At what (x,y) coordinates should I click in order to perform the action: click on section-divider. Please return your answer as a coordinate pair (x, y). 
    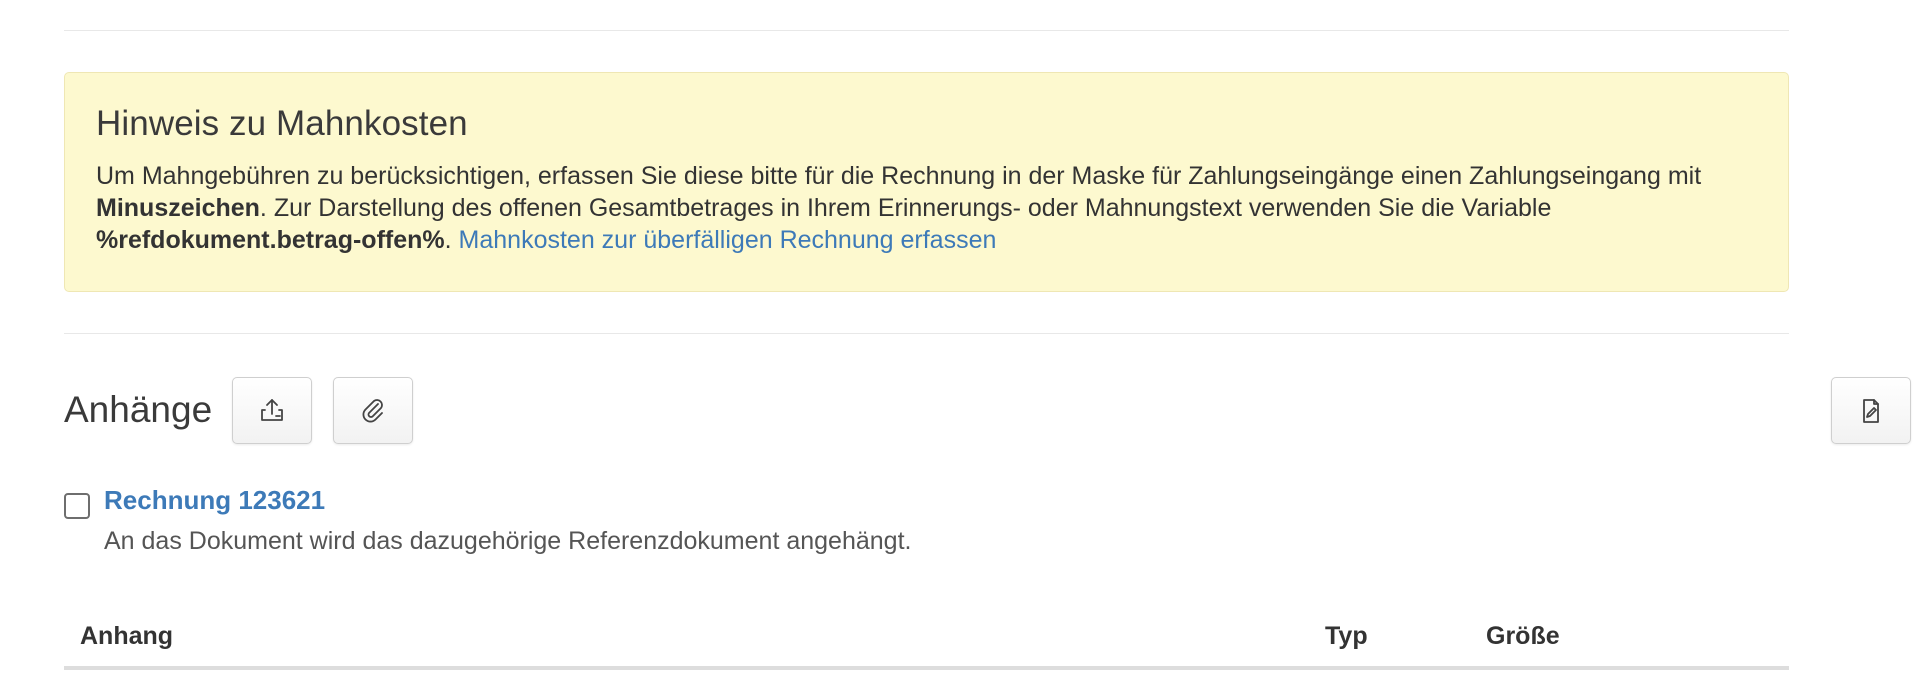
    Looking at the image, I should click on (926, 333).